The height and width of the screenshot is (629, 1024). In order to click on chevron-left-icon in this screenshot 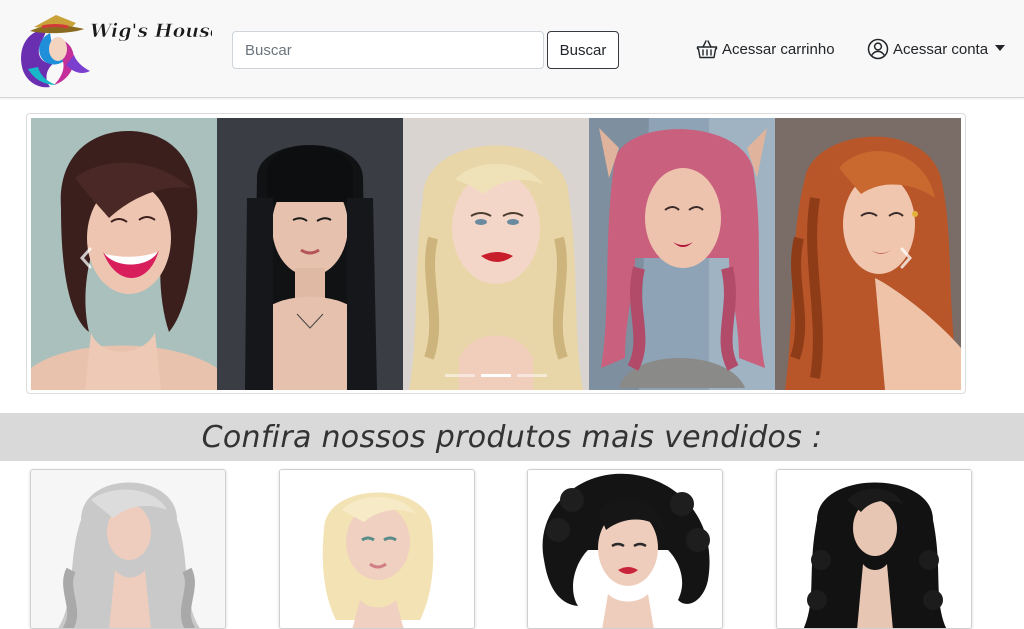, I will do `click(86, 260)`.